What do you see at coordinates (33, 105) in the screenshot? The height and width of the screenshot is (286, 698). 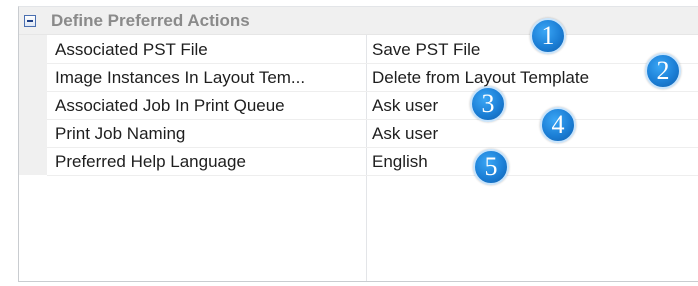 I see `row-gutter` at bounding box center [33, 105].